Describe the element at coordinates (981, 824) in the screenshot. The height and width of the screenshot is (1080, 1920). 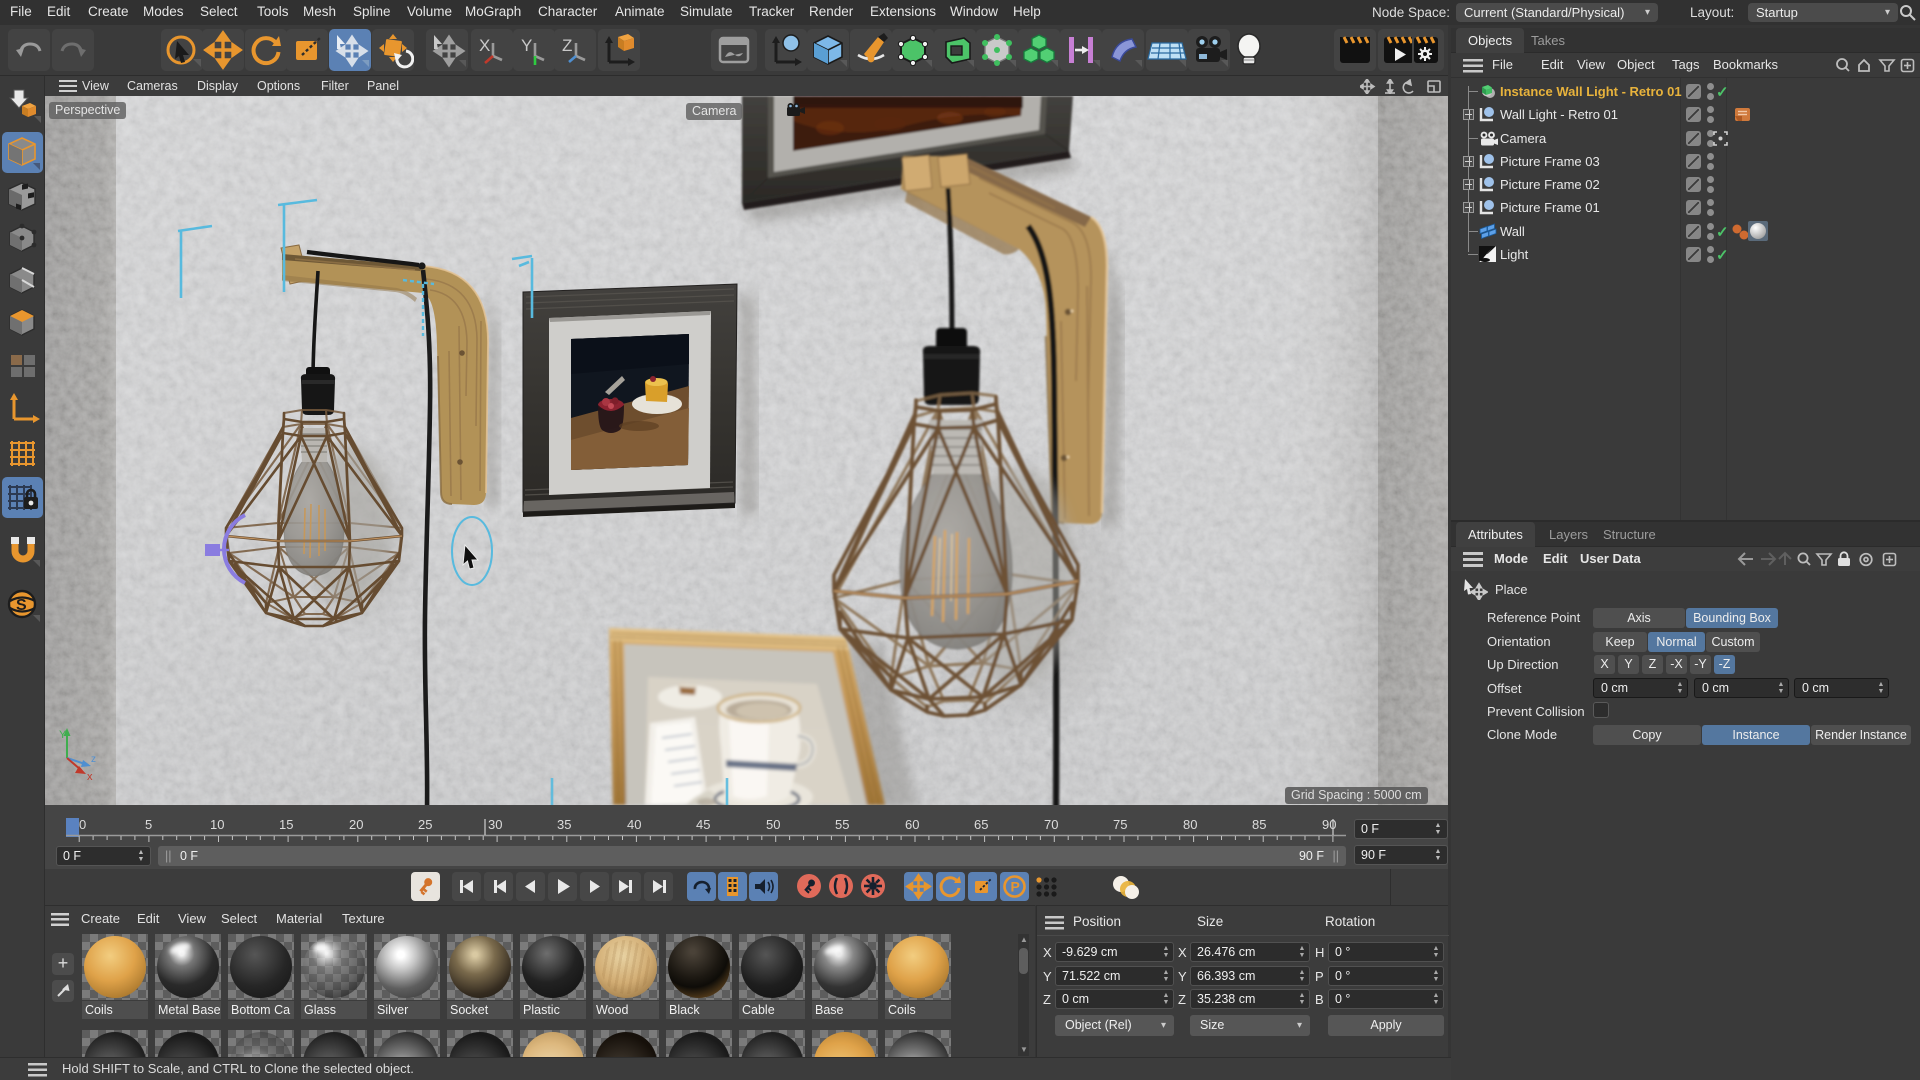
I see `svg-text: 65` at that location.